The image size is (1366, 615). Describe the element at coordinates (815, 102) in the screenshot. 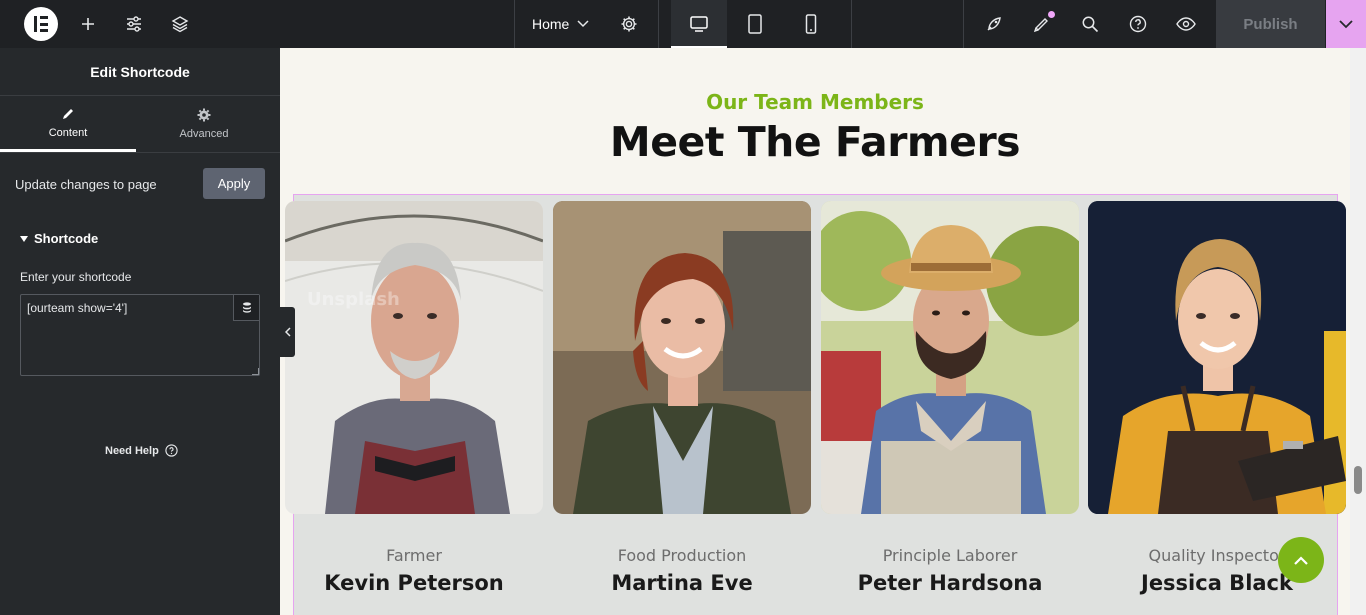

I see `section-subtitle: Our Team Members` at that location.